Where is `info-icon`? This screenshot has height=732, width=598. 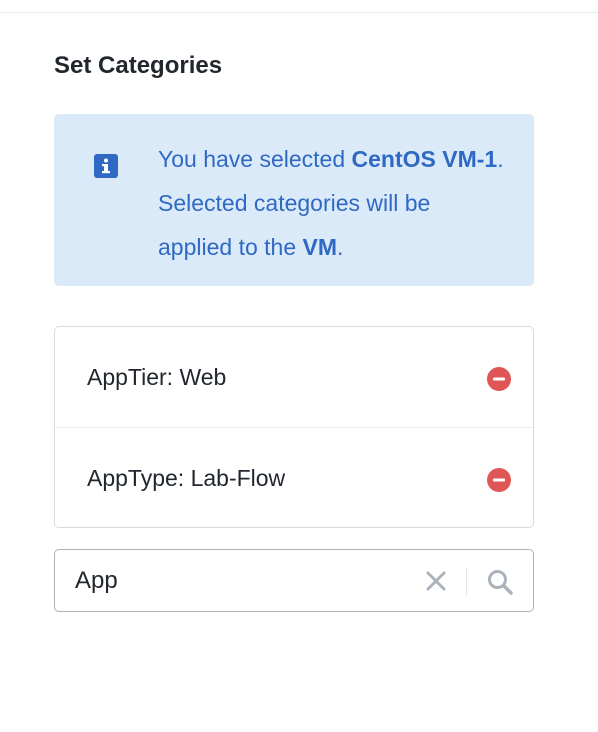 info-icon is located at coordinates (106, 166).